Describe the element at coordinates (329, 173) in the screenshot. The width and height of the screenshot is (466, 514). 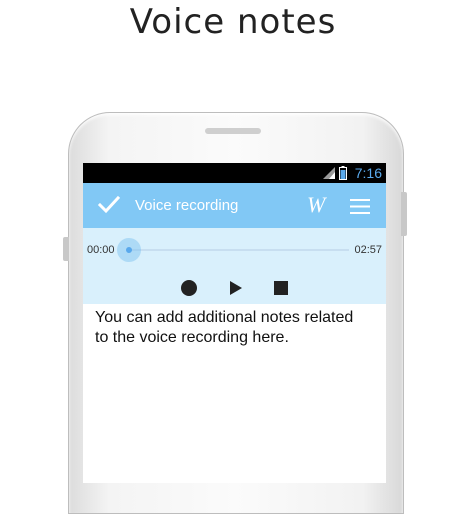
I see `signal-icon` at that location.